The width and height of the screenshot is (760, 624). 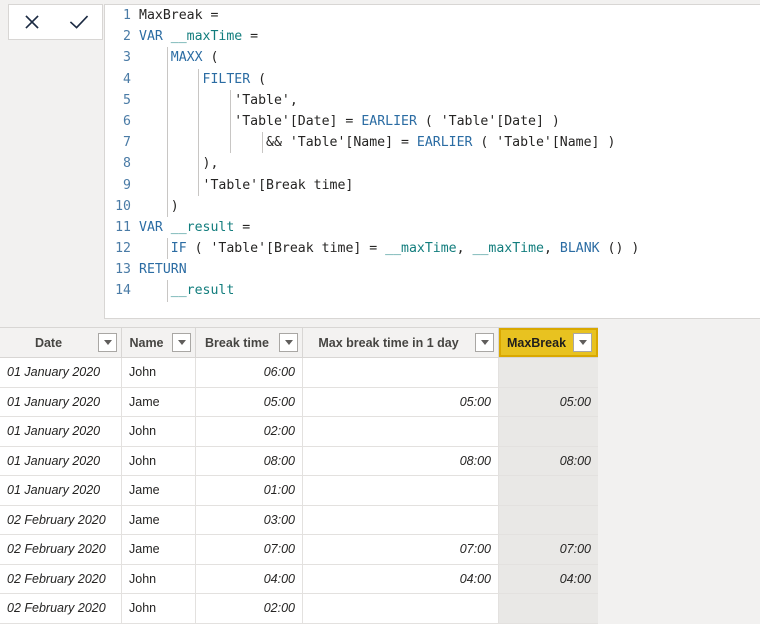 What do you see at coordinates (127, 185) in the screenshot?
I see `line-number: 9` at bounding box center [127, 185].